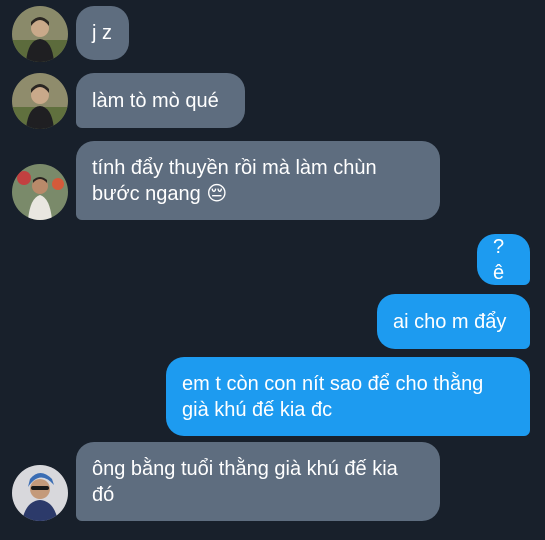 This screenshot has width=545, height=540. What do you see at coordinates (453, 321) in the screenshot?
I see `message-bubble: ai cho m đẩy` at bounding box center [453, 321].